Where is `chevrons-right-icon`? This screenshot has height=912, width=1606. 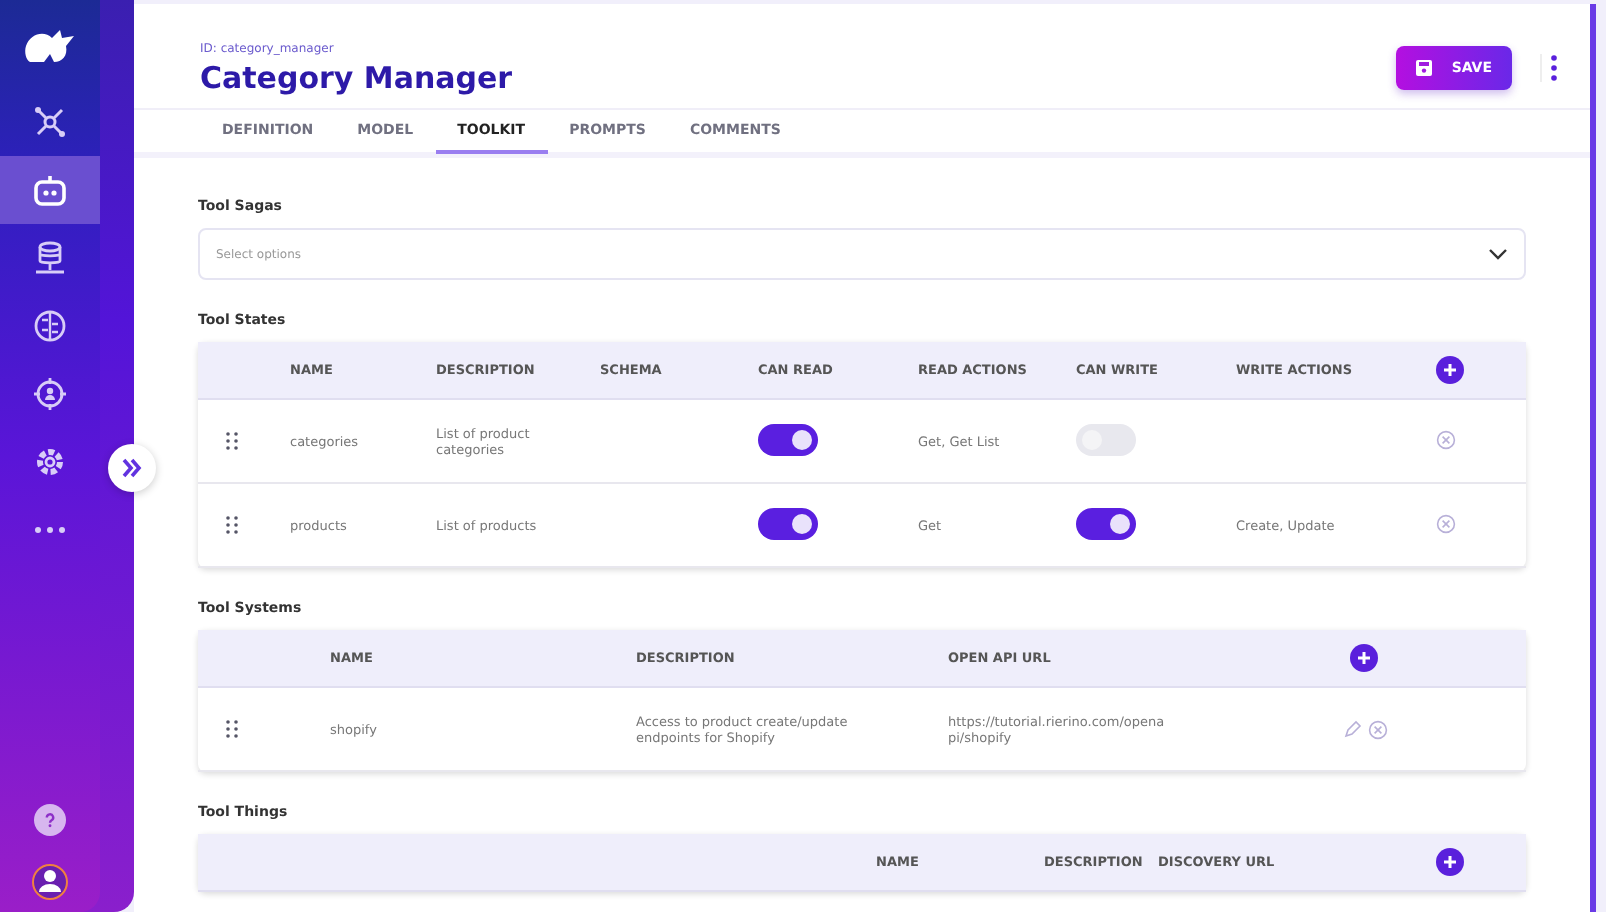 chevrons-right-icon is located at coordinates (132, 468).